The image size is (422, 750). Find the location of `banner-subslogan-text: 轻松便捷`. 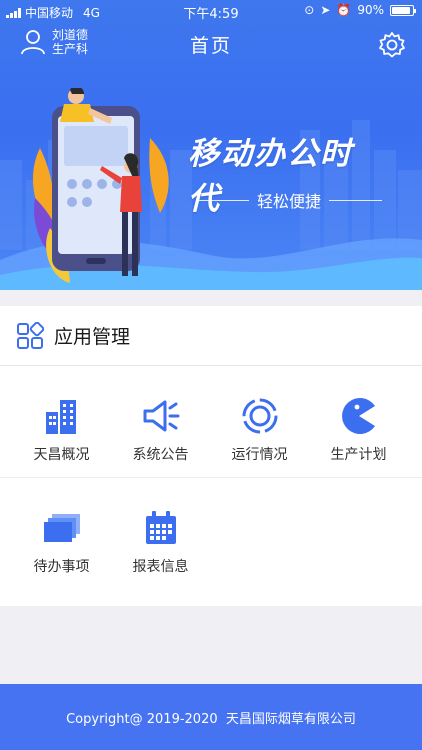

banner-subslogan-text: 轻松便捷 is located at coordinates (289, 201).